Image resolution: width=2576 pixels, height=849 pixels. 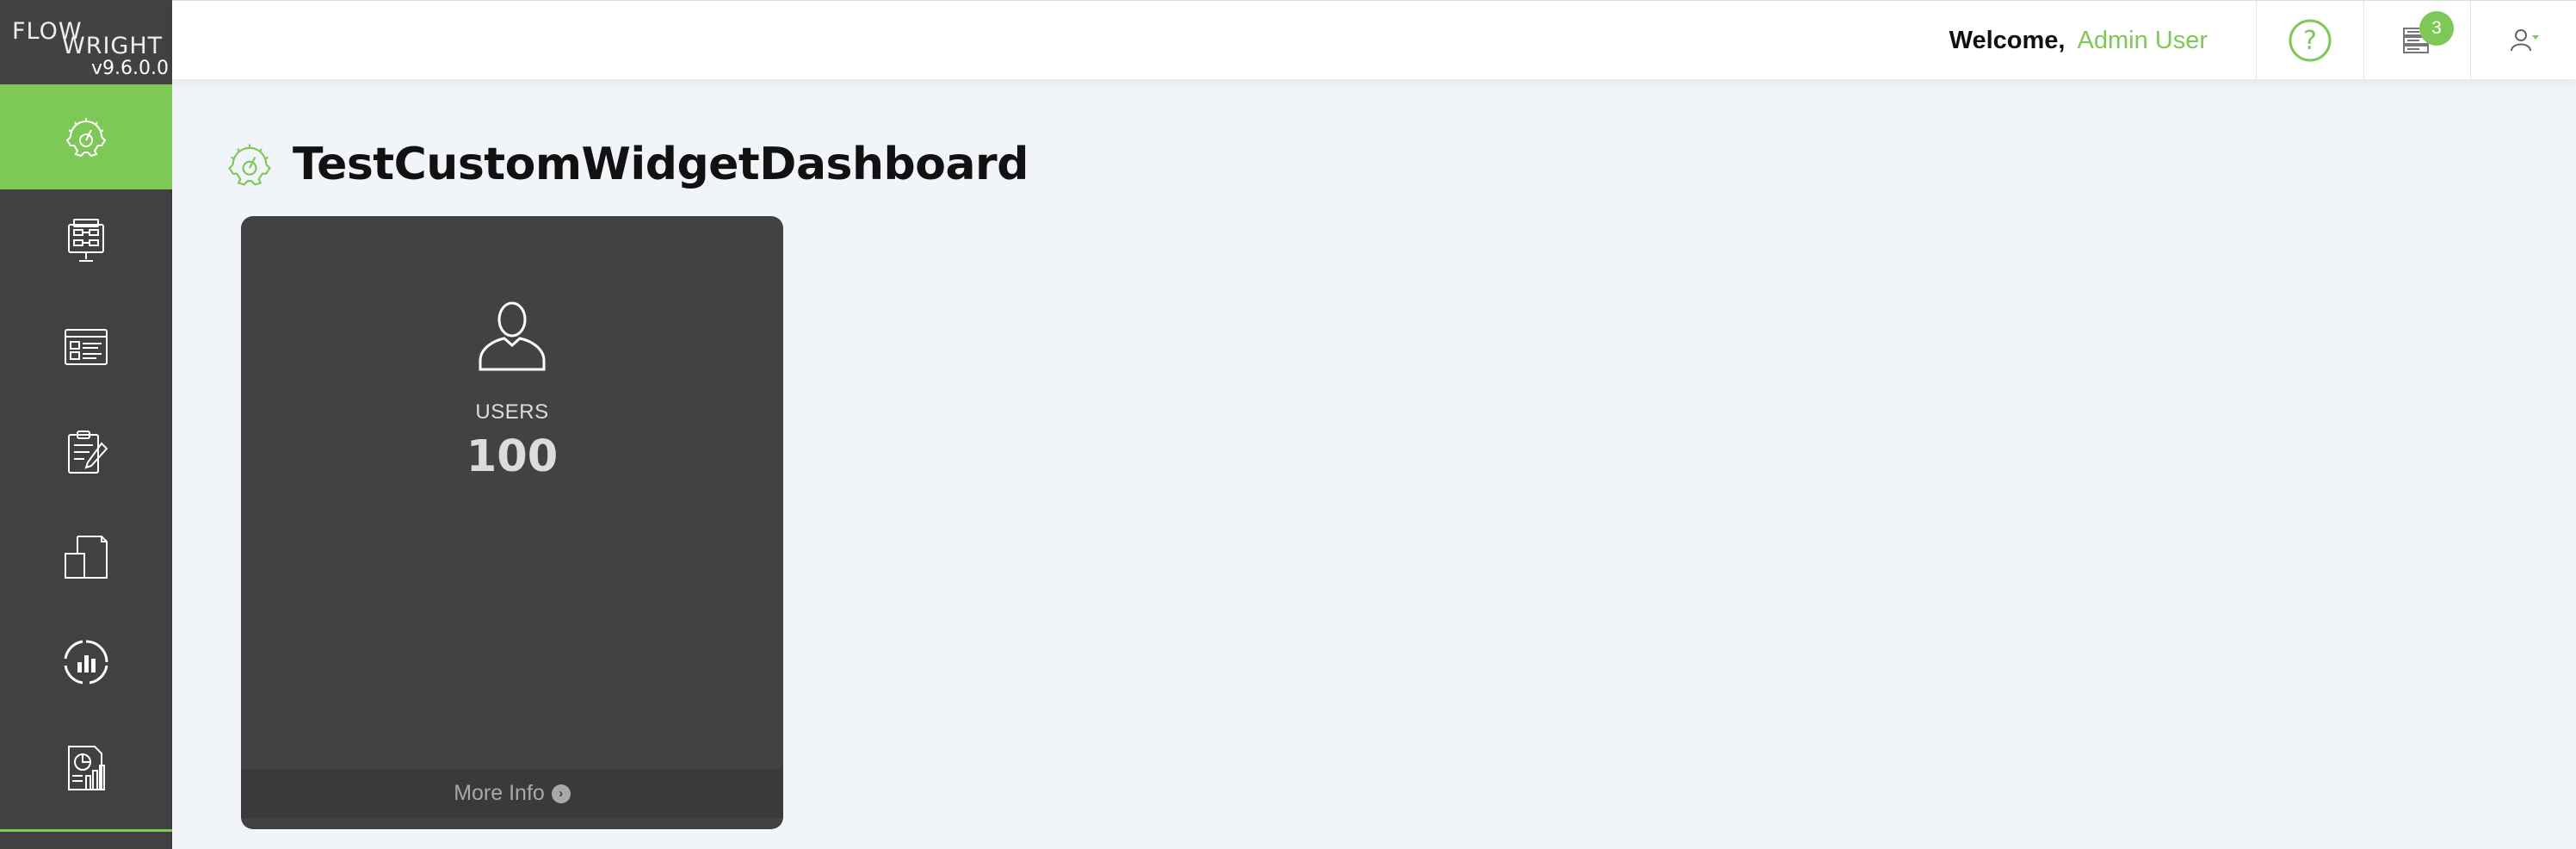 What do you see at coordinates (512, 336) in the screenshot?
I see `user-icon` at bounding box center [512, 336].